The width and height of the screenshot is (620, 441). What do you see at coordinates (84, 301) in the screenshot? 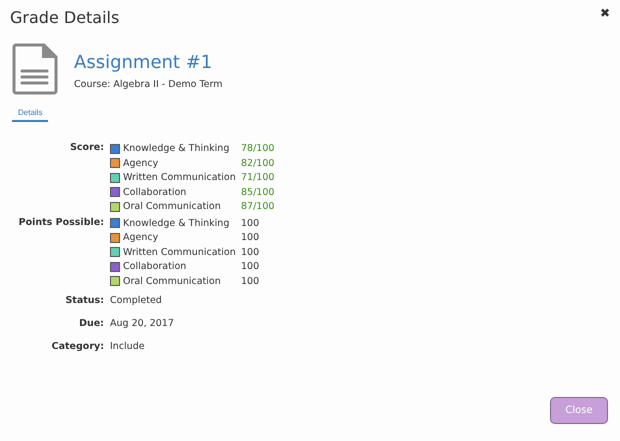
I see `field-label: Status:` at bounding box center [84, 301].